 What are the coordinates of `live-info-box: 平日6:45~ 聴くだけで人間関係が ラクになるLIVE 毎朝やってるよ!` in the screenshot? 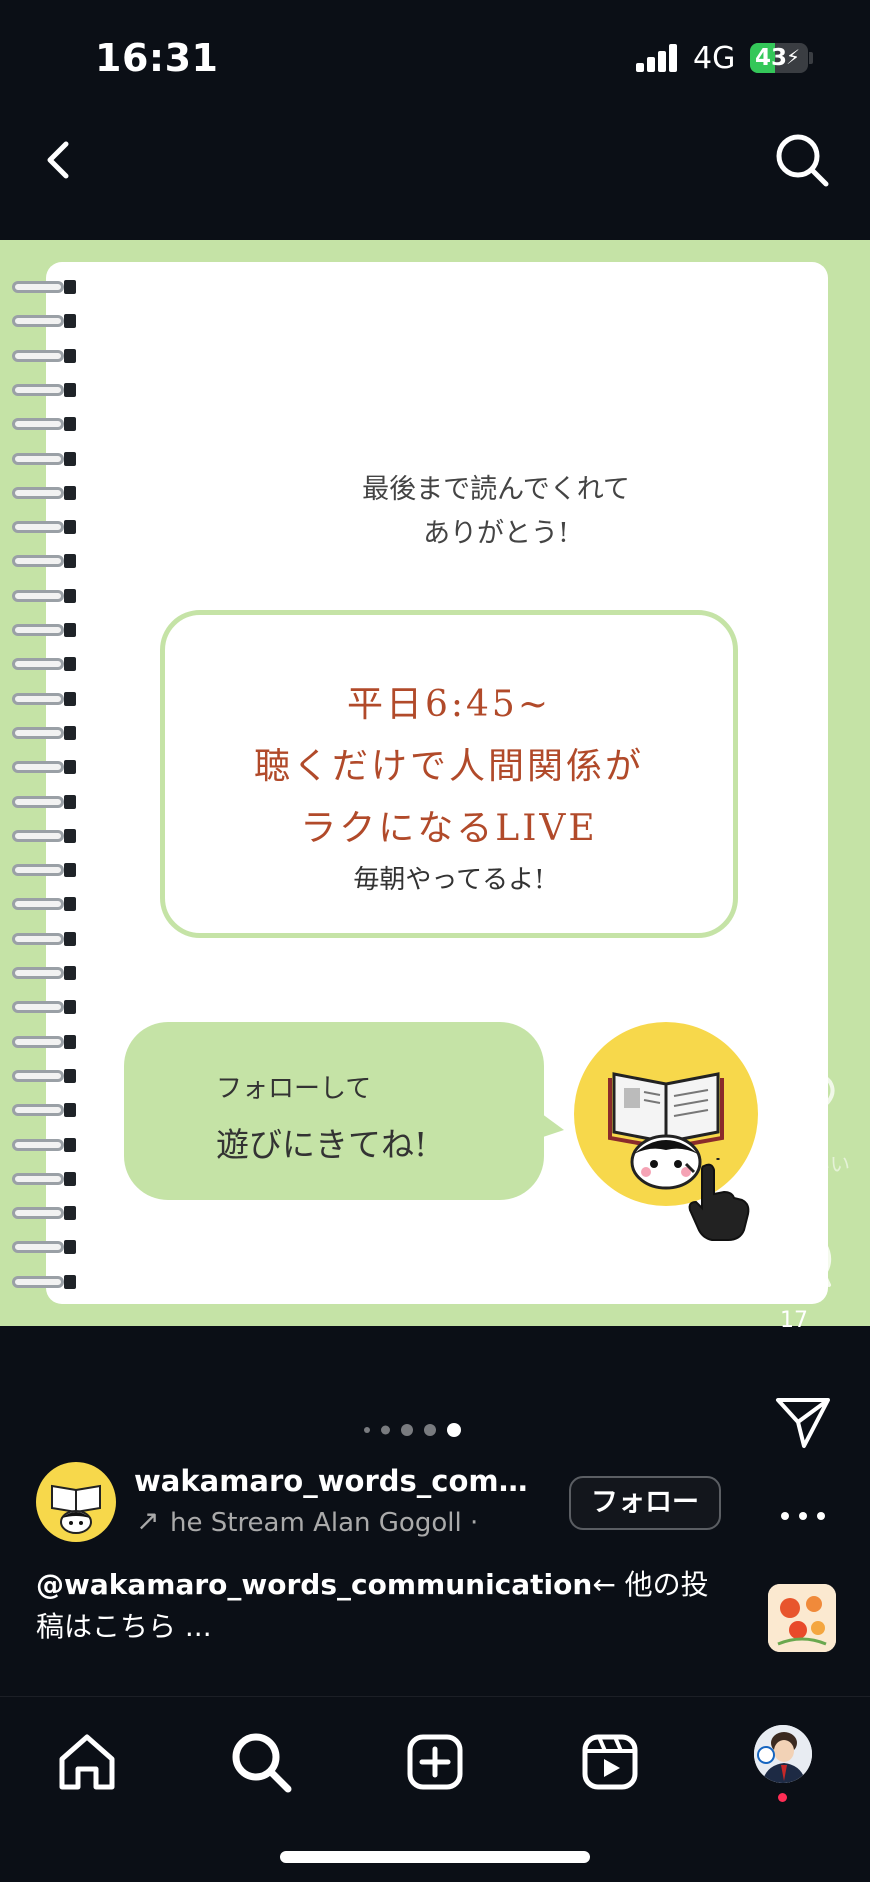 It's located at (449, 774).